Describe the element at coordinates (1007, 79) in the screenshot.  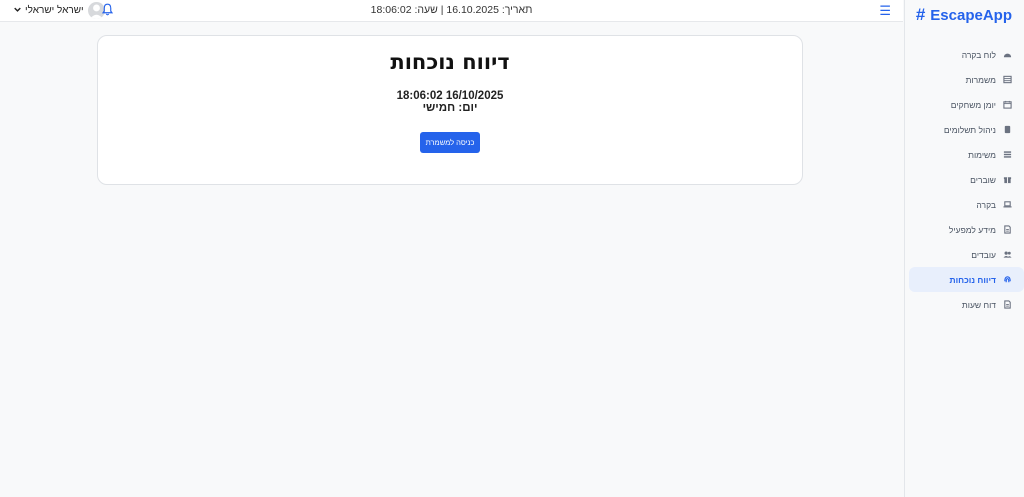
I see `table-icon` at that location.